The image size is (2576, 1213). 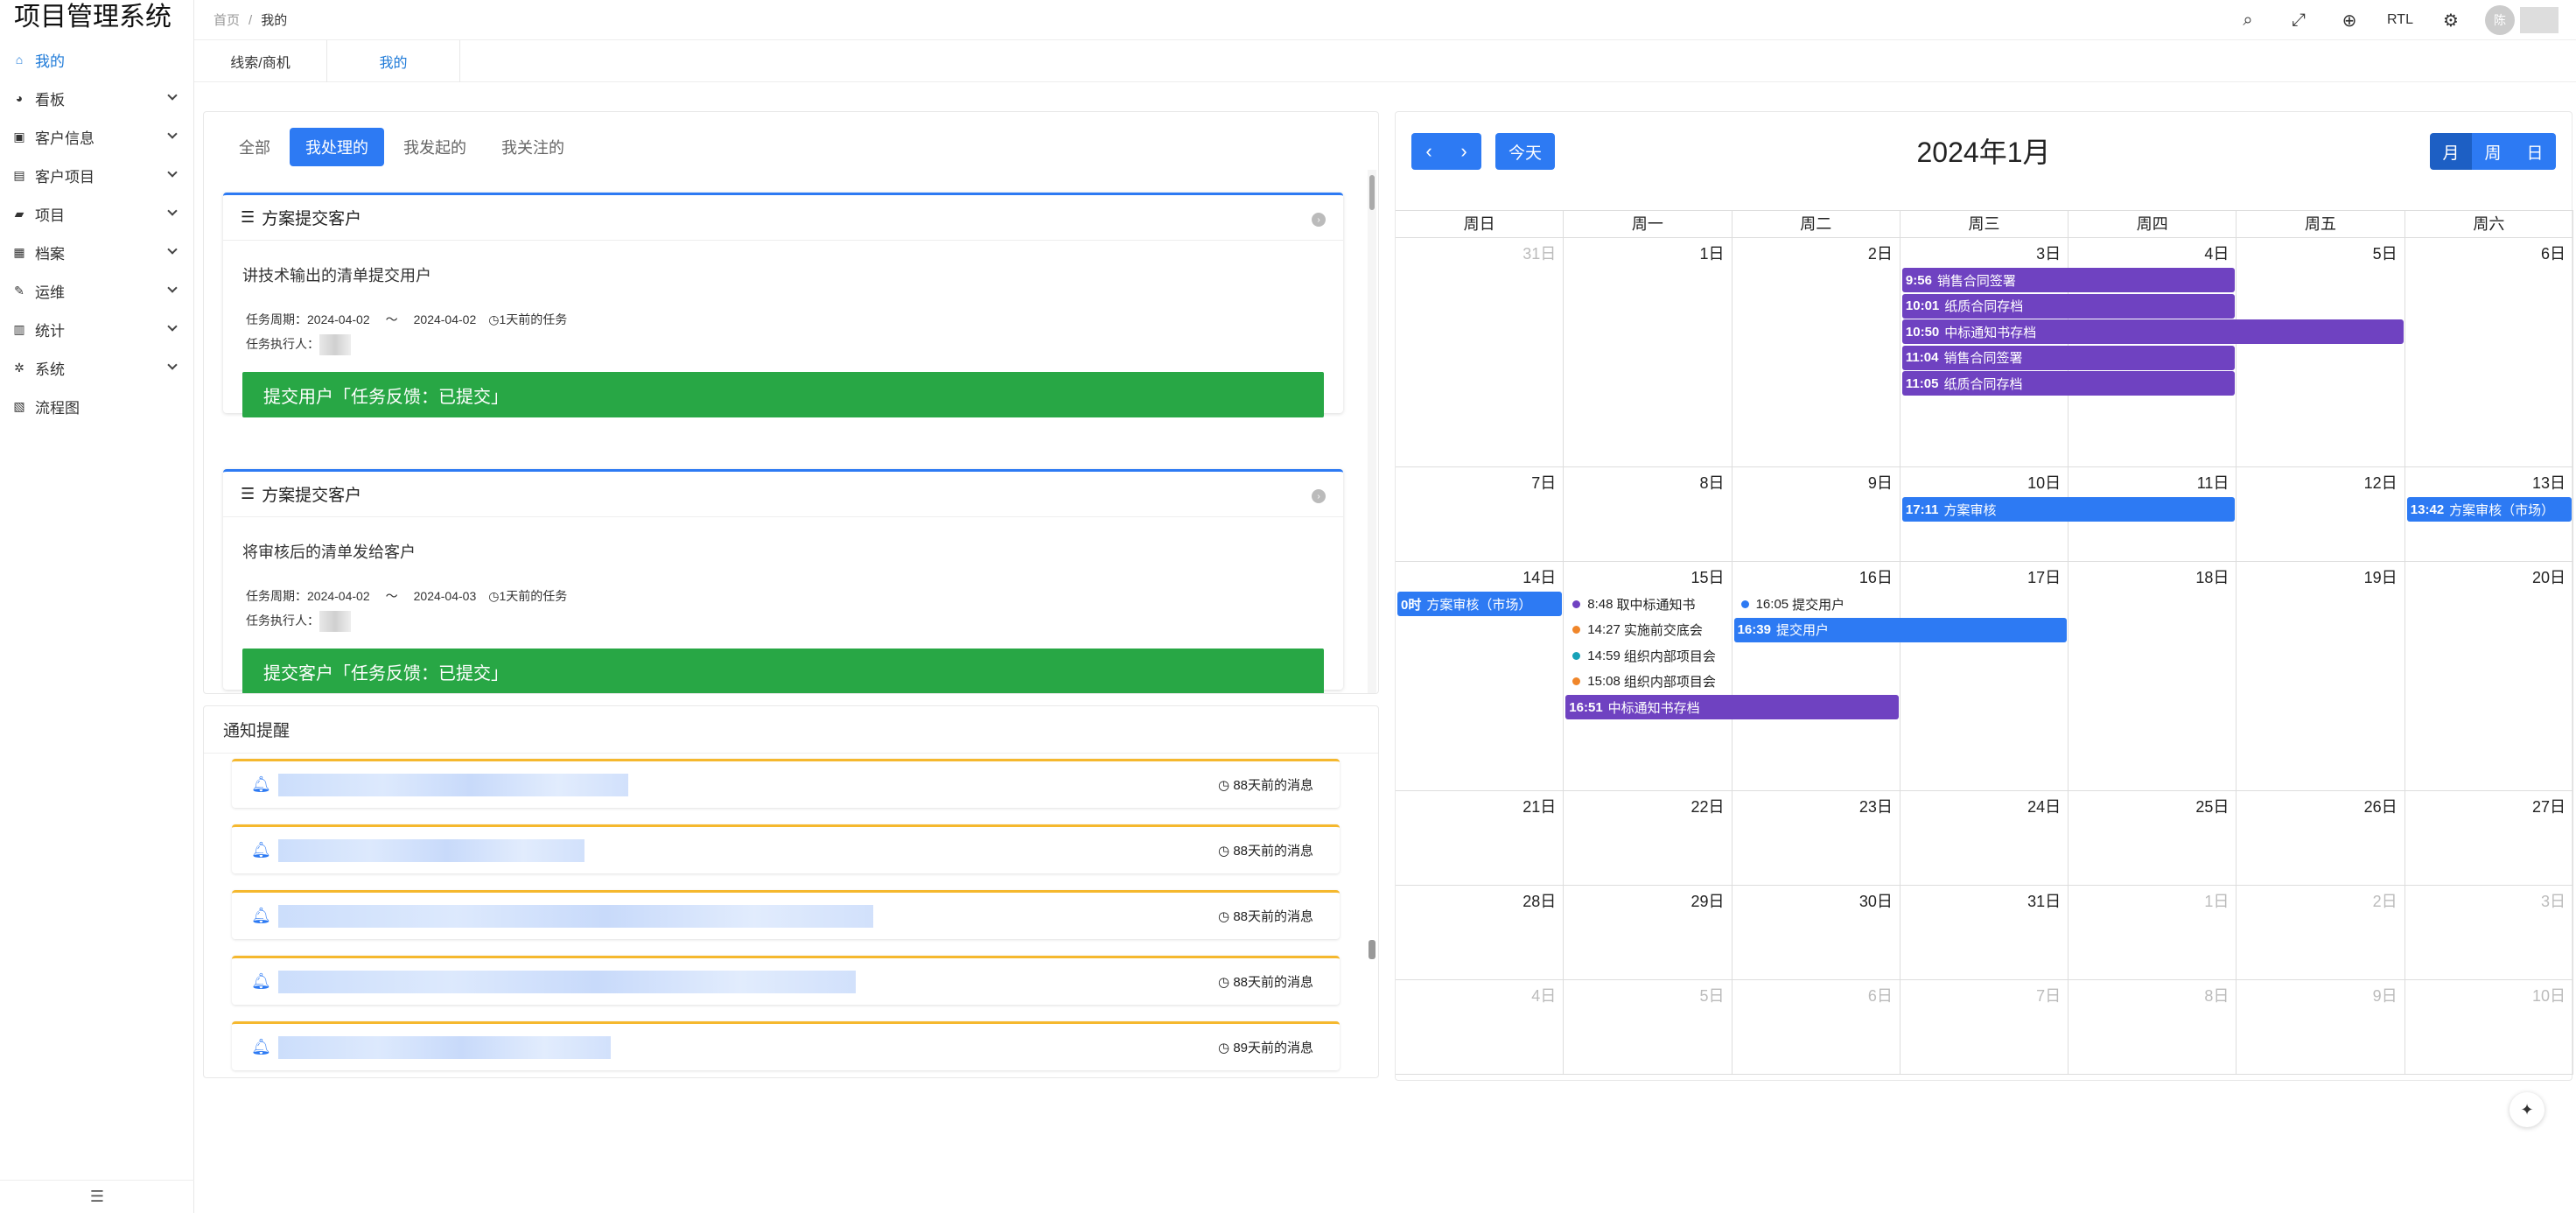 What do you see at coordinates (1480, 838) in the screenshot?
I see `calendar-day-cell: 21日` at bounding box center [1480, 838].